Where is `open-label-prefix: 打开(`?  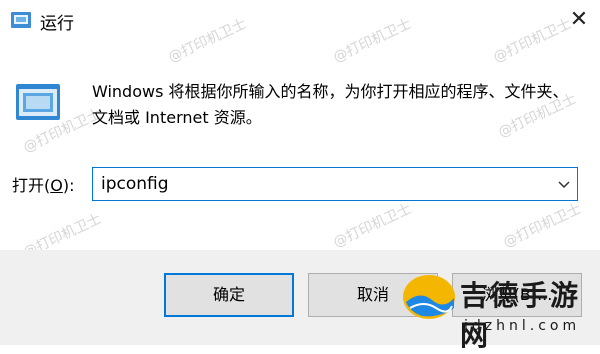 open-label-prefix: 打开( is located at coordinates (31, 185).